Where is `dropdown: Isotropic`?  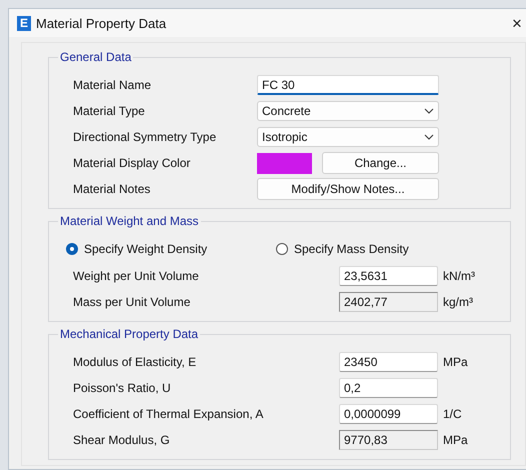
dropdown: Isotropic is located at coordinates (348, 137).